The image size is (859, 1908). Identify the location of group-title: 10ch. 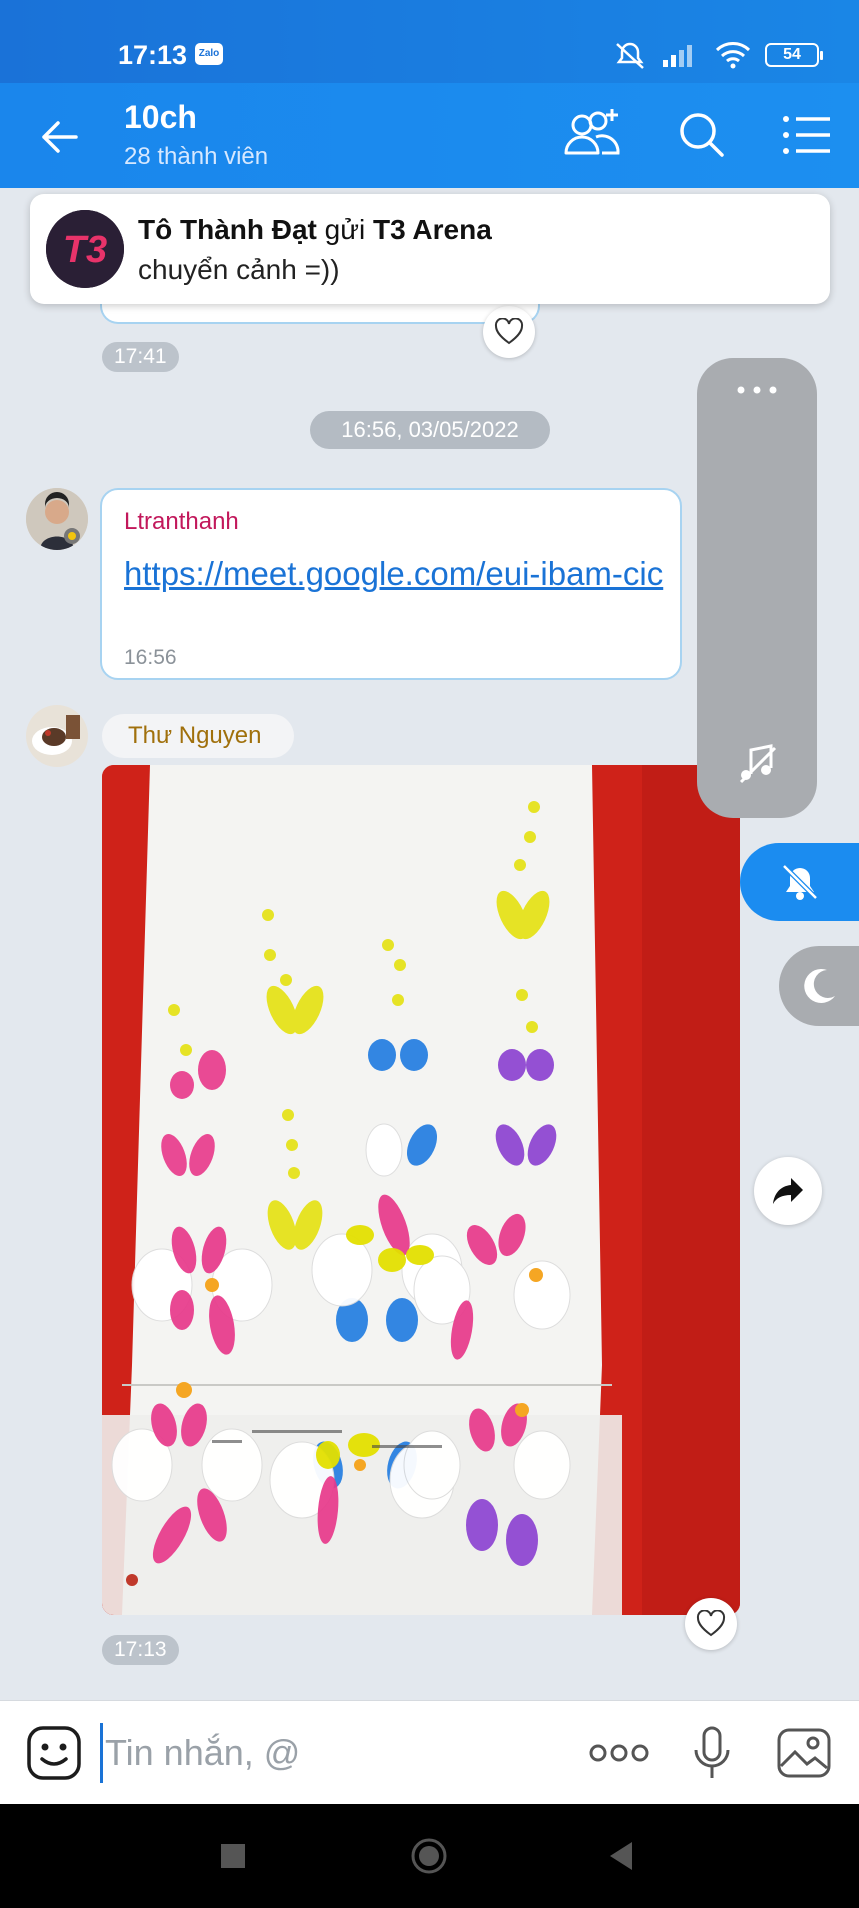
(160, 117).